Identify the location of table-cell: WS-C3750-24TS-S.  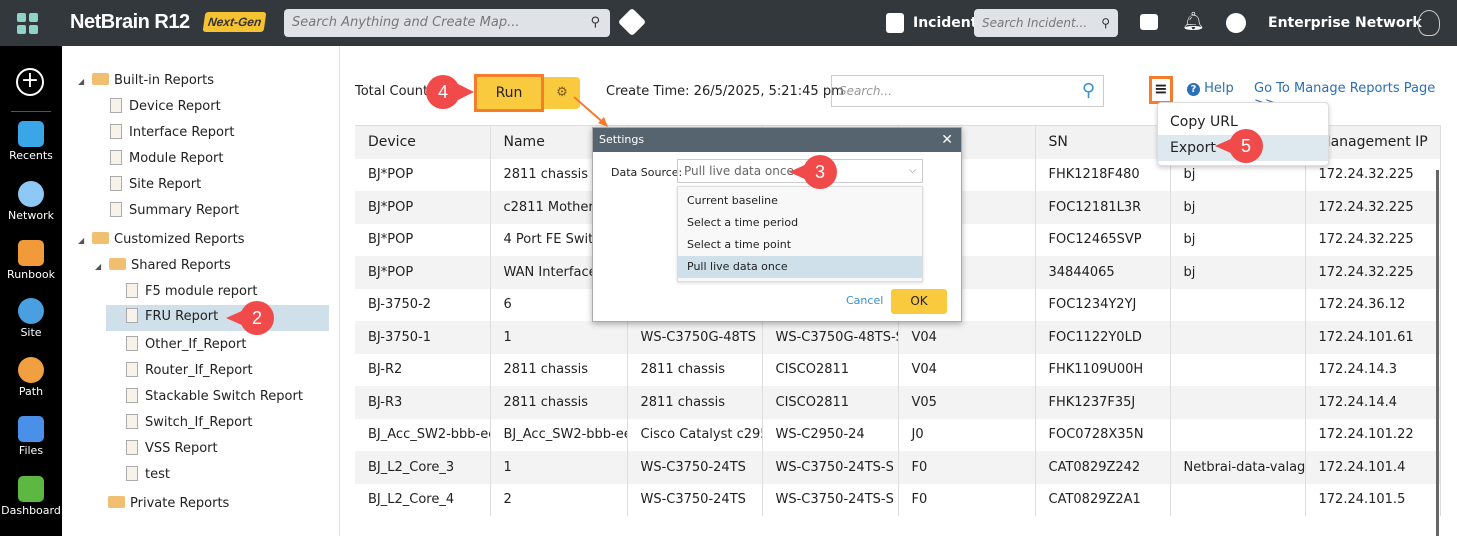
(830, 499).